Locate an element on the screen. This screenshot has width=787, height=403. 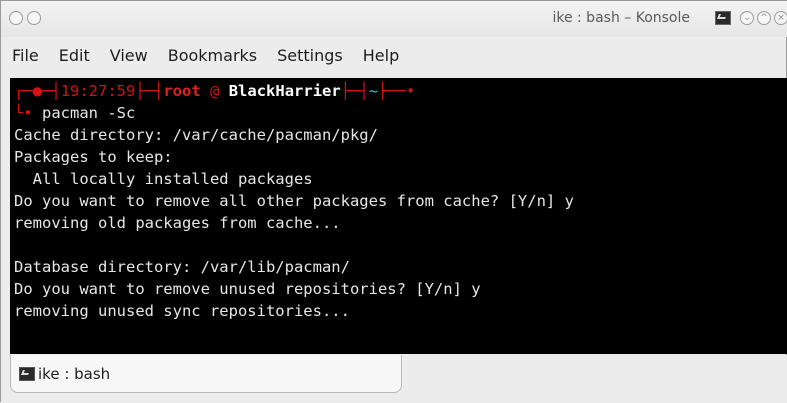
menu-edit: Edit is located at coordinates (74, 55).